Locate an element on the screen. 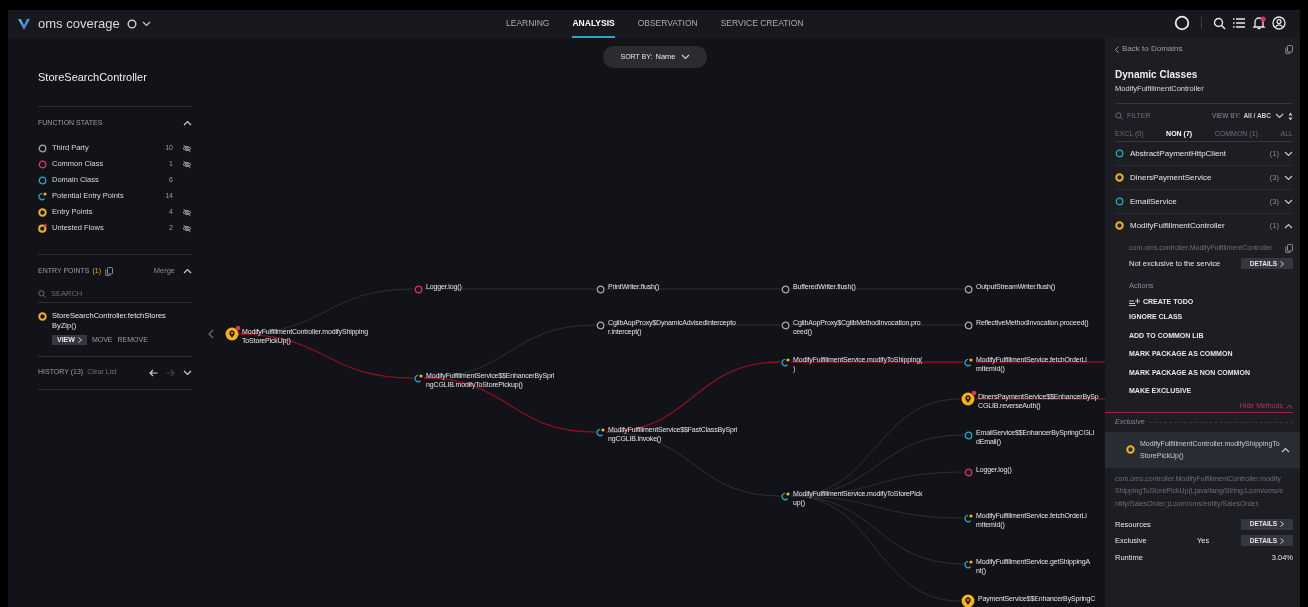 The width and height of the screenshot is (1308, 607). class-name: ModifyFulfillmentController is located at coordinates (1200, 225).